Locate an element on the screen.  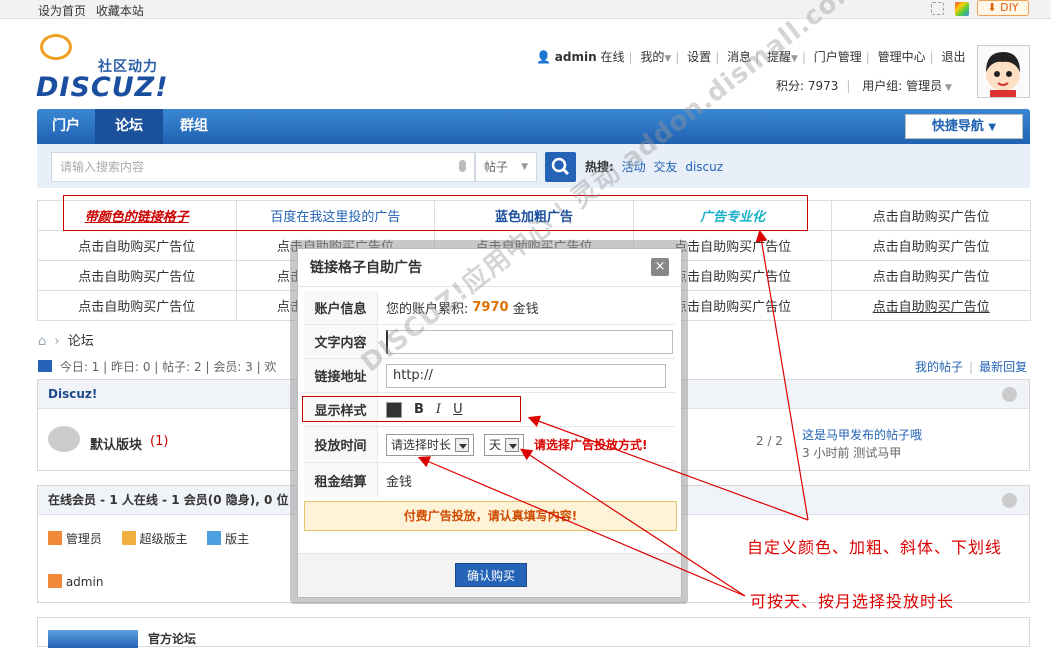
annotation-style: 自定义颜色、加粗、斜体、下划线 is located at coordinates (875, 547).